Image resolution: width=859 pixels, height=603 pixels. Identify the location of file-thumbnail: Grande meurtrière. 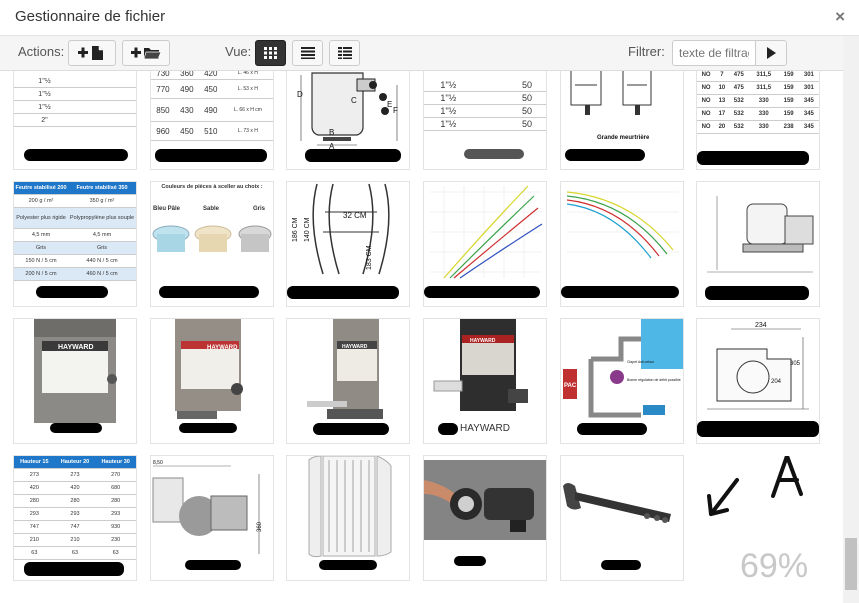
(622, 110).